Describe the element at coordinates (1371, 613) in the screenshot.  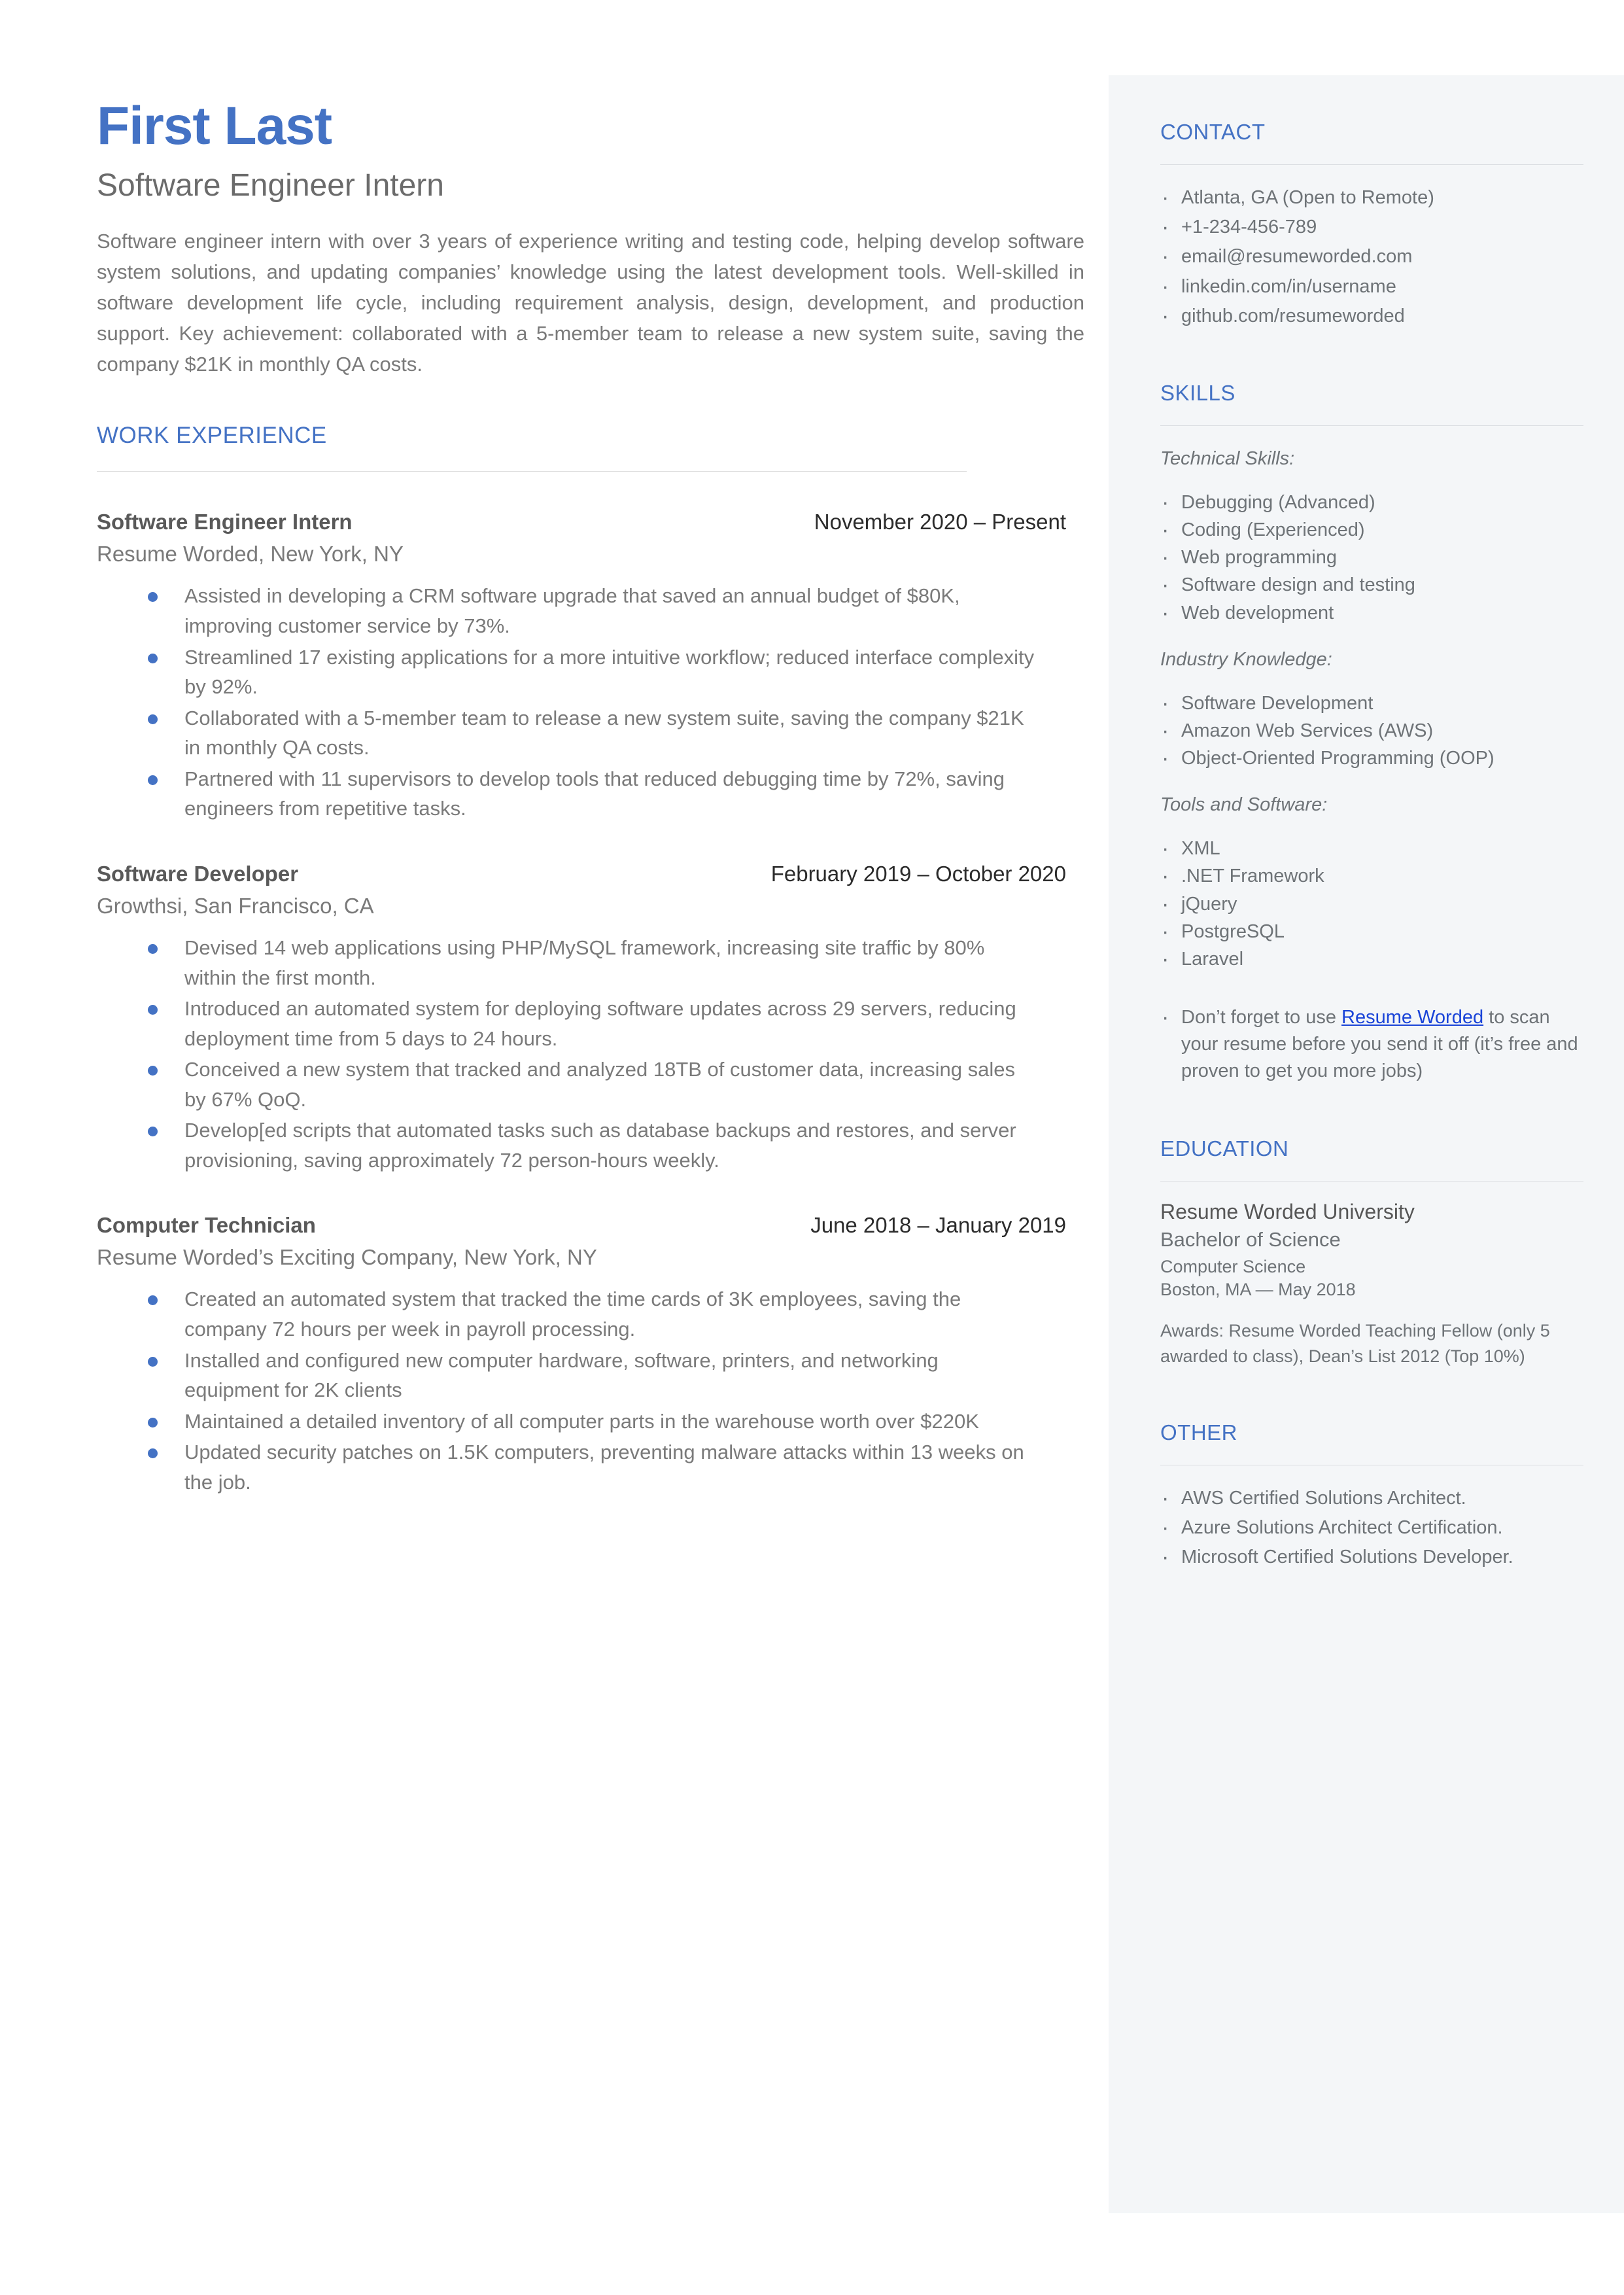
I see `skill-item: Web development` at that location.